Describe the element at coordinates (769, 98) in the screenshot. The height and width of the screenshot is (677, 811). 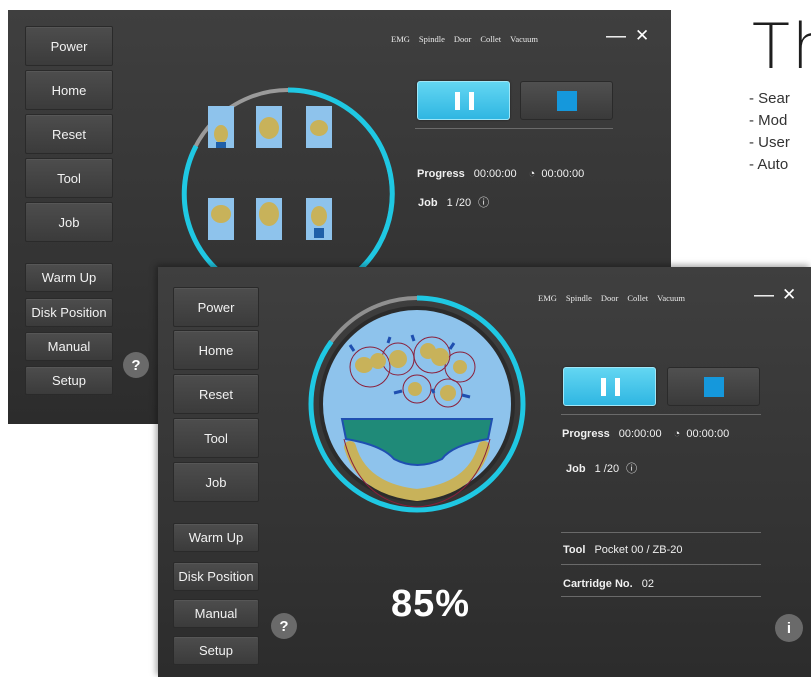
I see `document-bullet: - Sear` at that location.